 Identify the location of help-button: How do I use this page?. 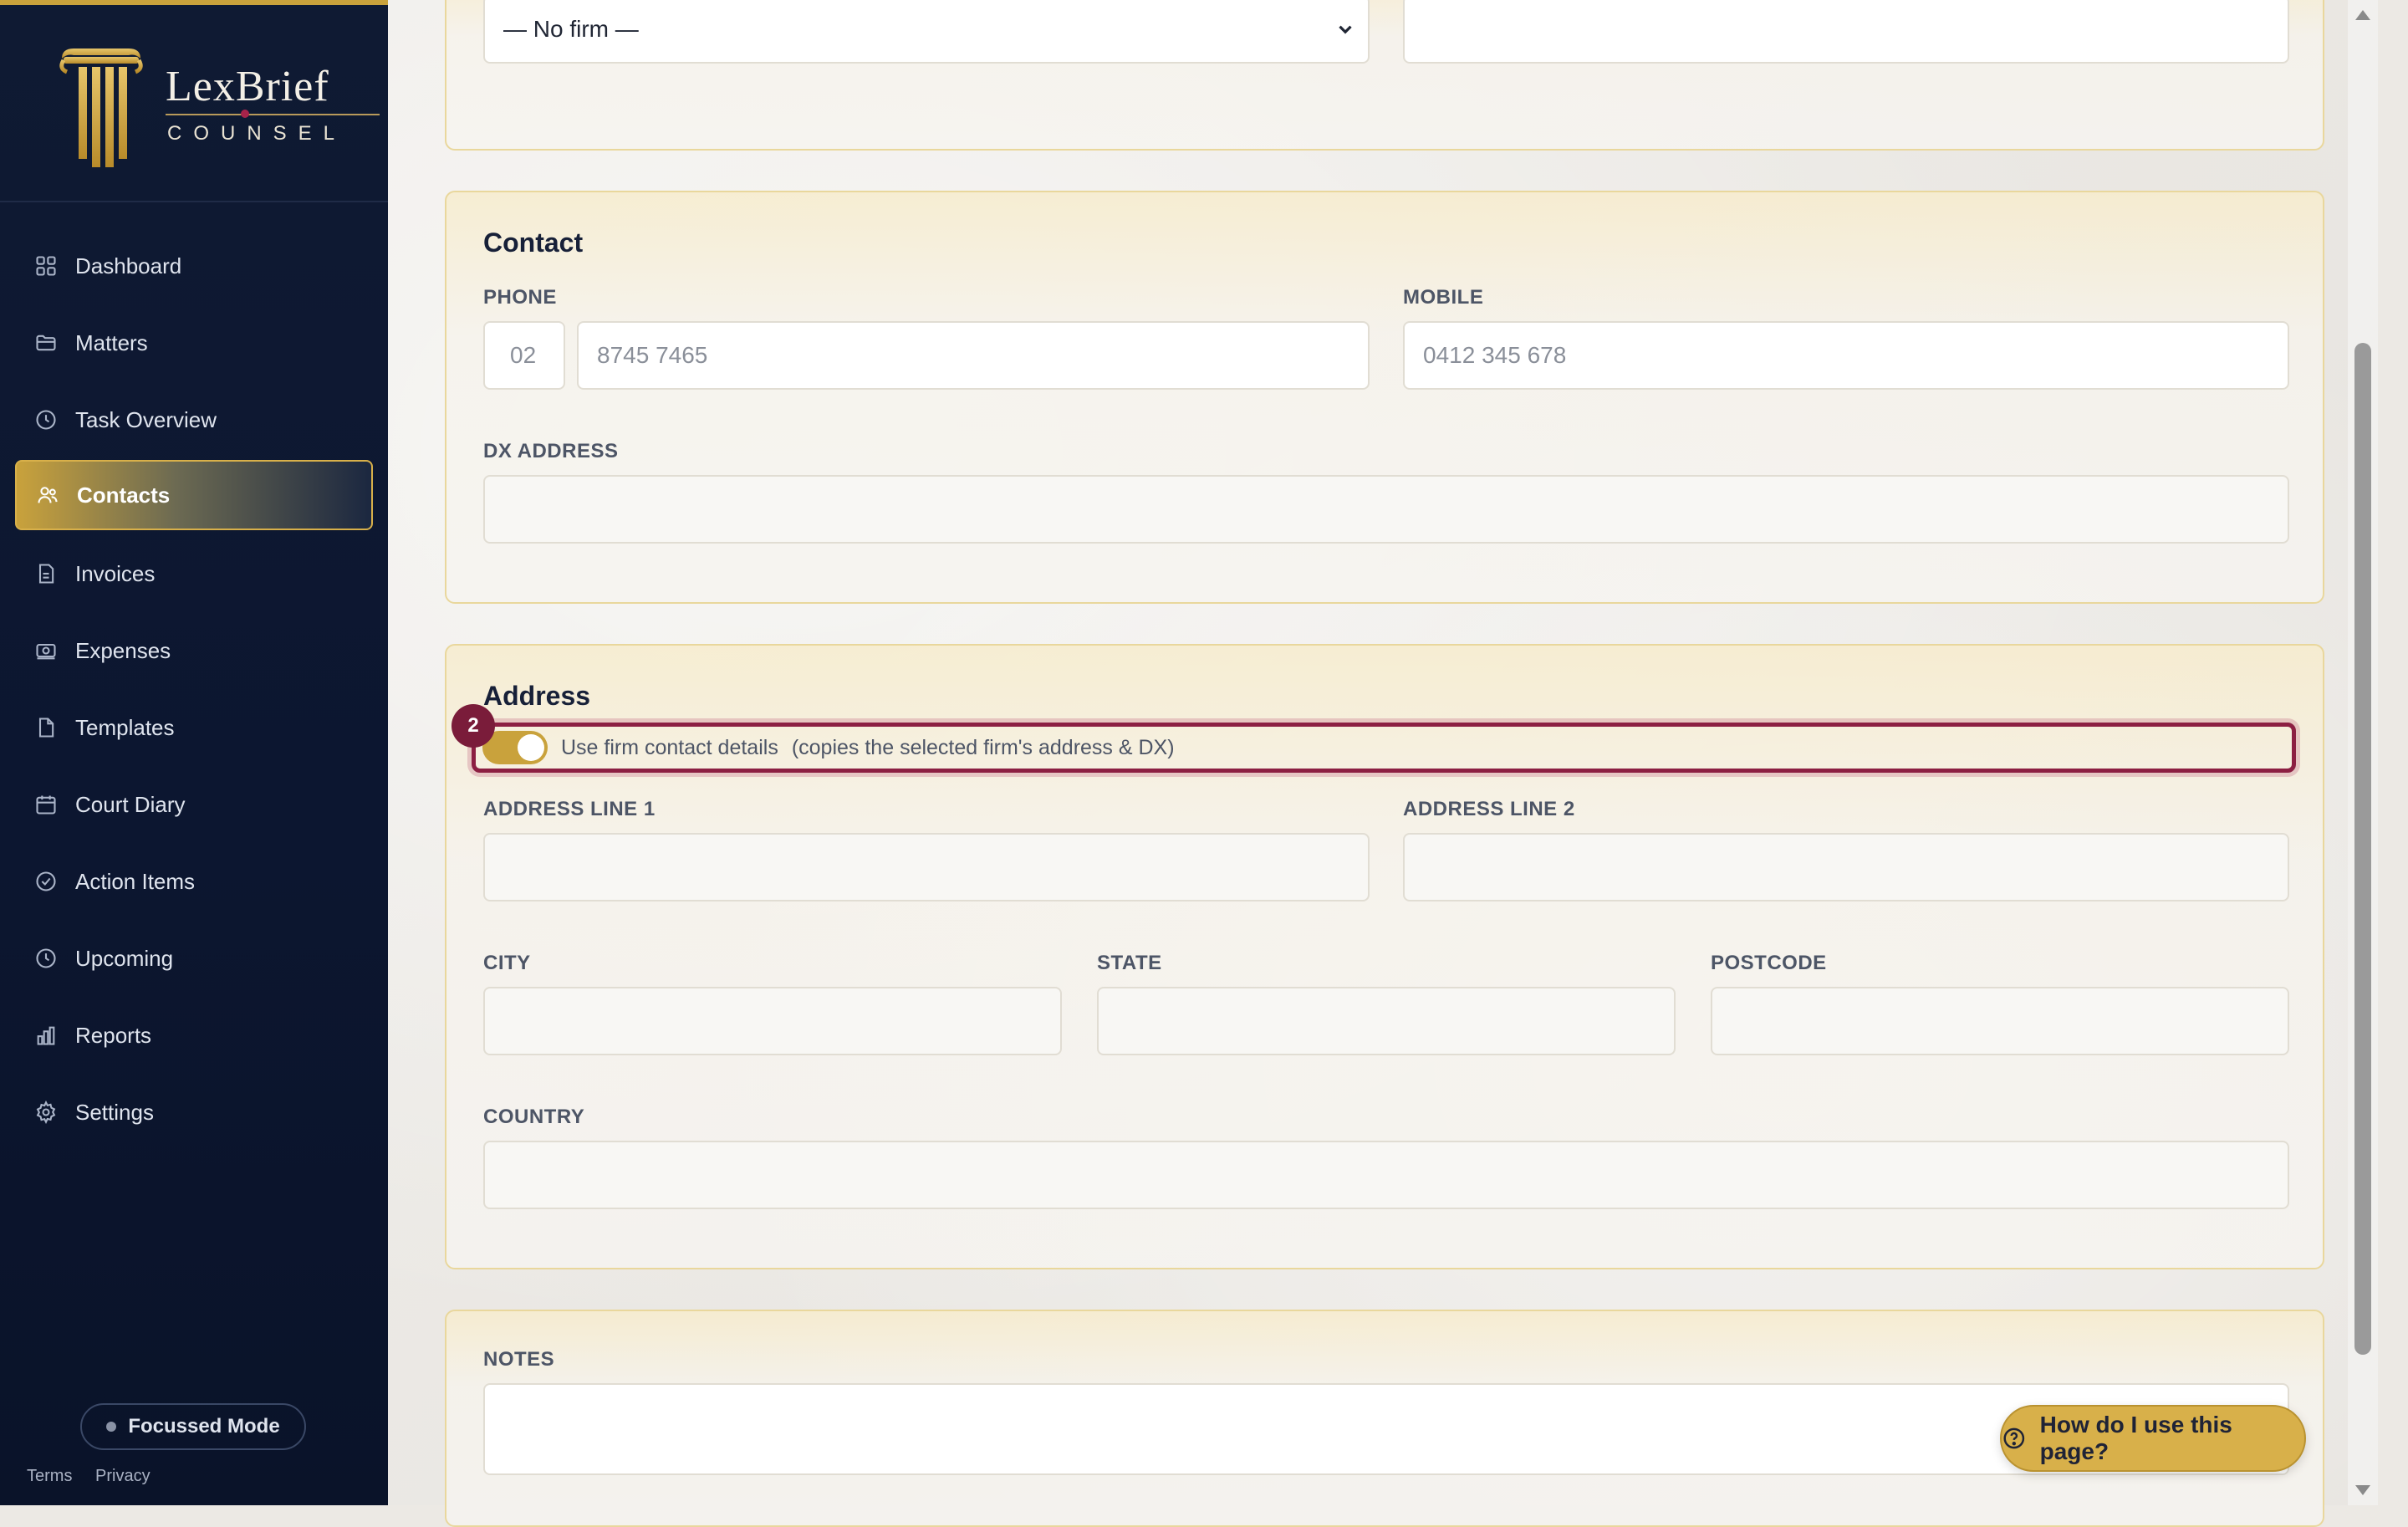
(2153, 1438).